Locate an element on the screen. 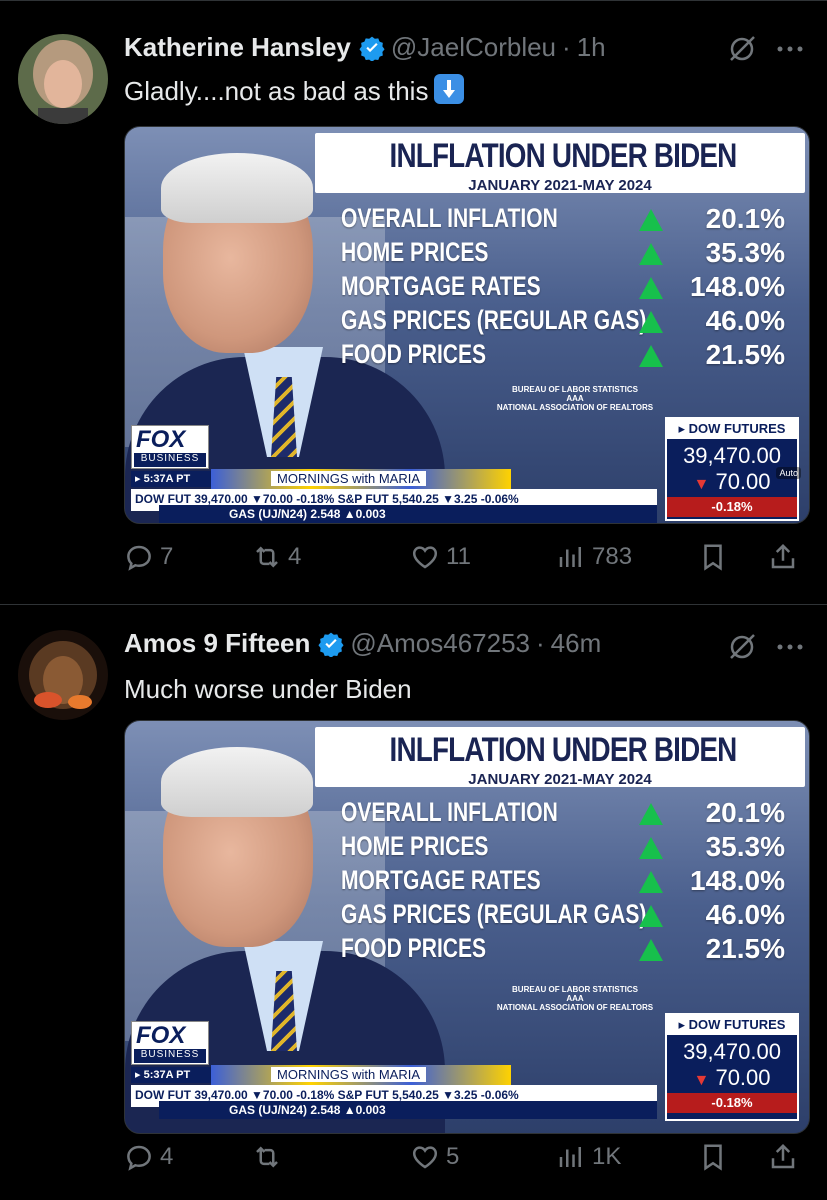 This screenshot has height=1200, width=827. bookmark-icon is located at coordinates (713, 557).